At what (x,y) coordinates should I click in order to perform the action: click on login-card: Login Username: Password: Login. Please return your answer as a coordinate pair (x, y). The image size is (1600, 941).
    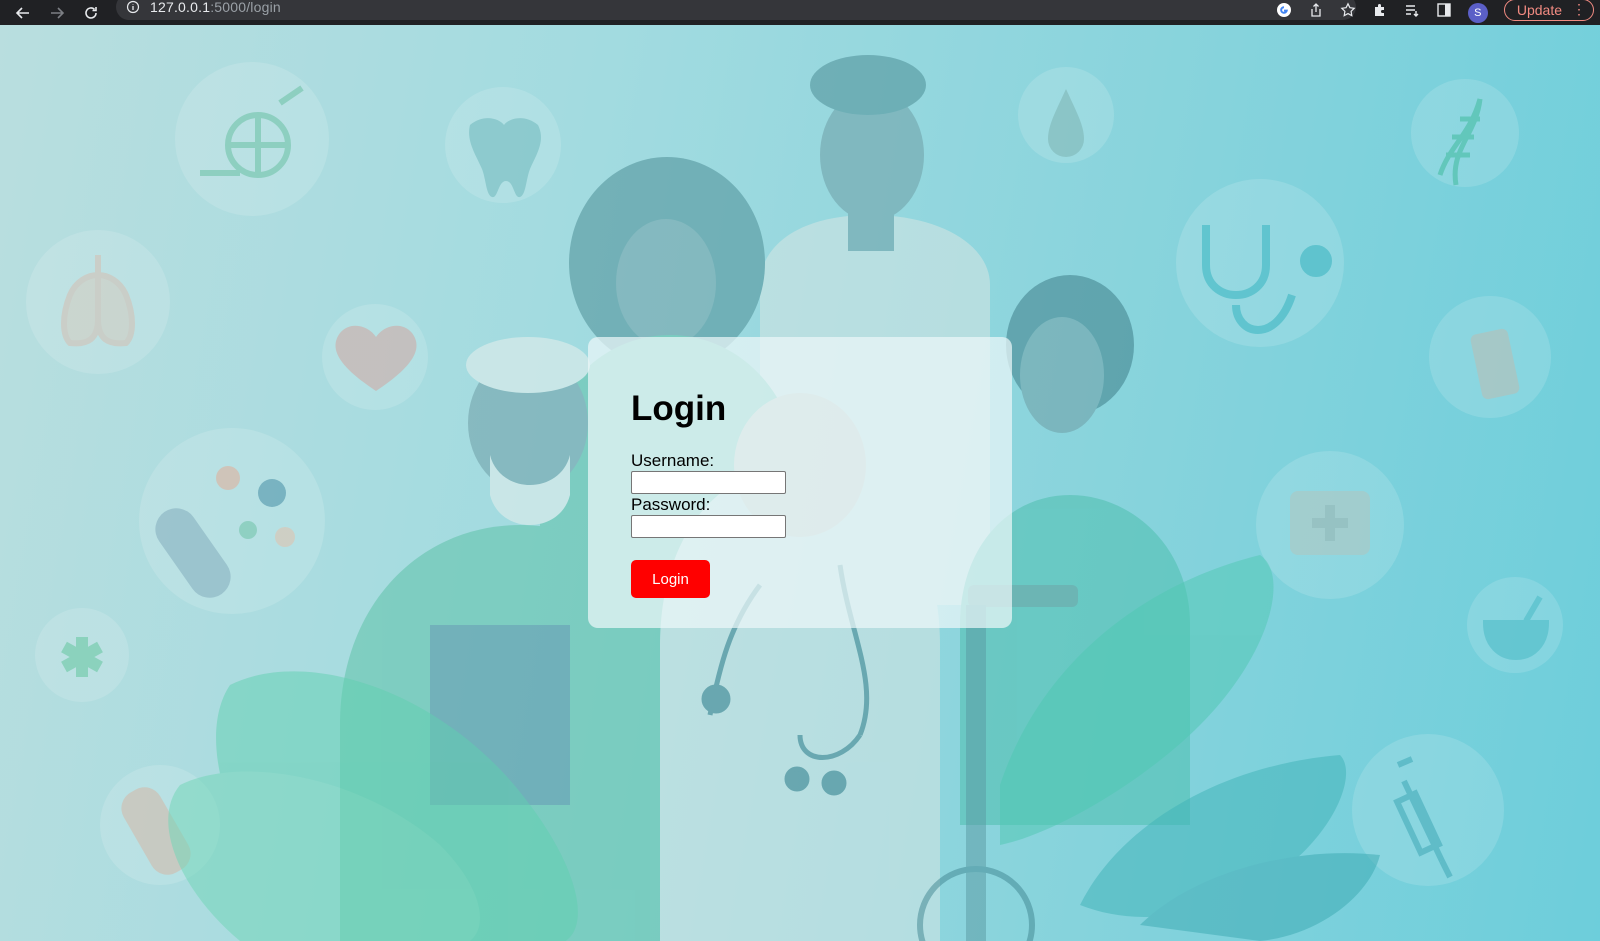
    Looking at the image, I should click on (800, 482).